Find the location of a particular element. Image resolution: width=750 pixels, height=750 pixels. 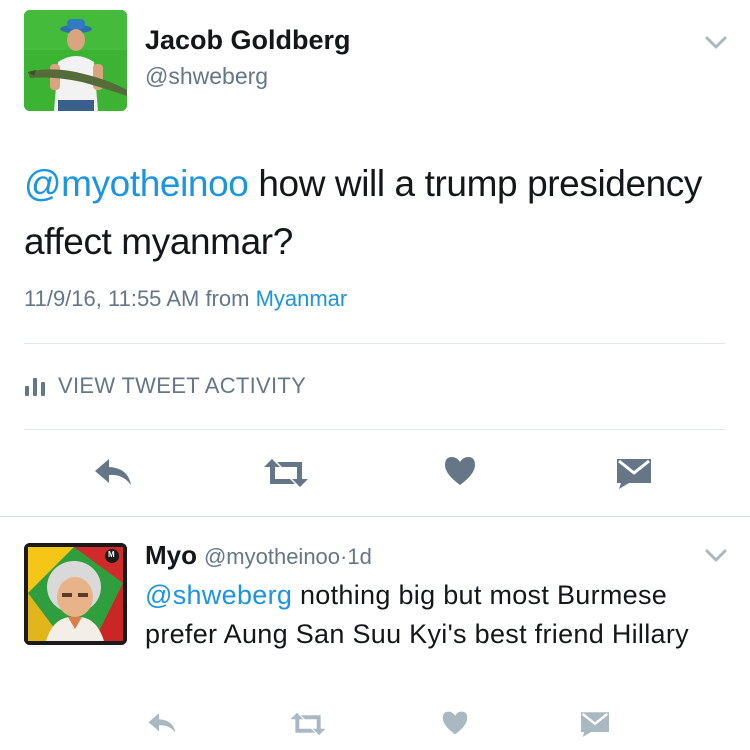

author-name: Jacob Goldberg is located at coordinates (248, 40).